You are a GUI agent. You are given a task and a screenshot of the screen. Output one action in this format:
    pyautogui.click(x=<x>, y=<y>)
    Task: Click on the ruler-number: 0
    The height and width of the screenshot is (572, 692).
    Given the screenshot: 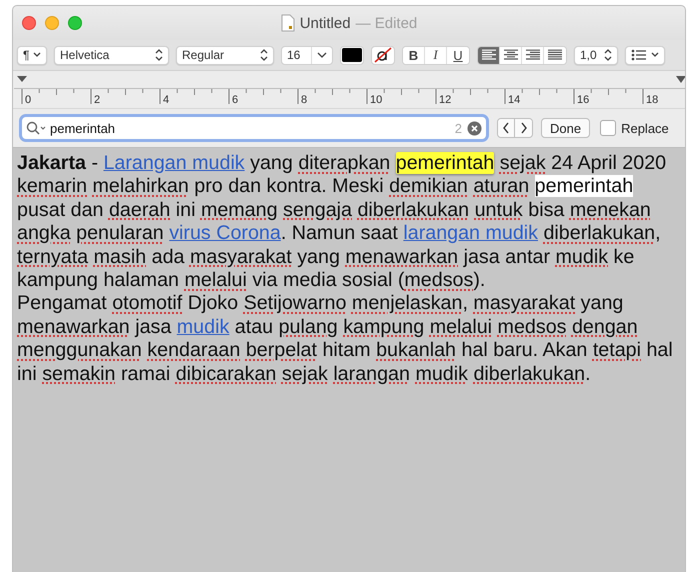 What is the action you would take?
    pyautogui.click(x=28, y=100)
    